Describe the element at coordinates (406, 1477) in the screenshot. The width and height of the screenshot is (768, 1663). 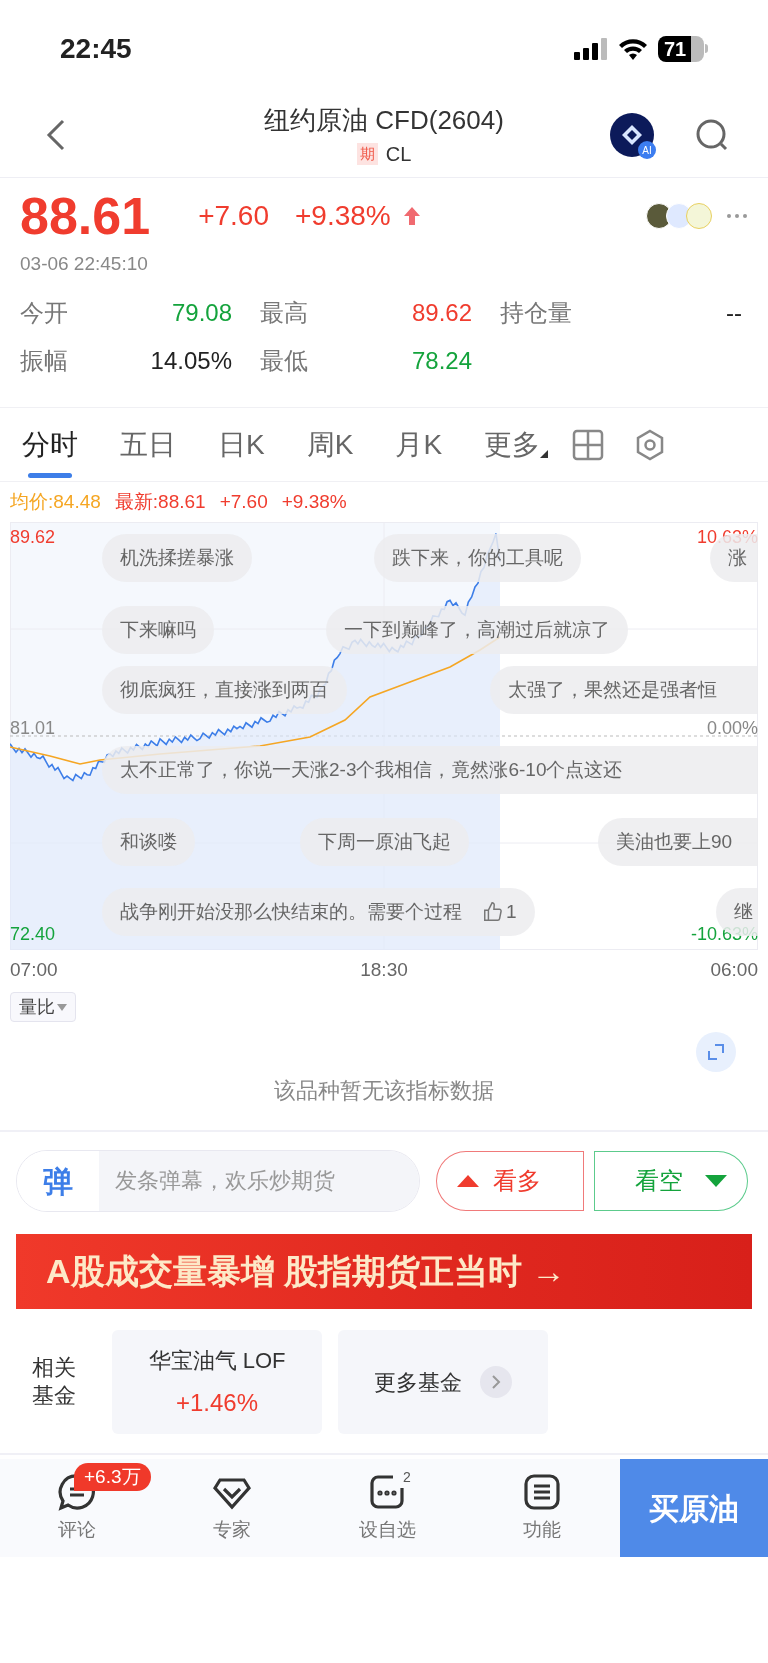
I see `watch-count: 2` at that location.